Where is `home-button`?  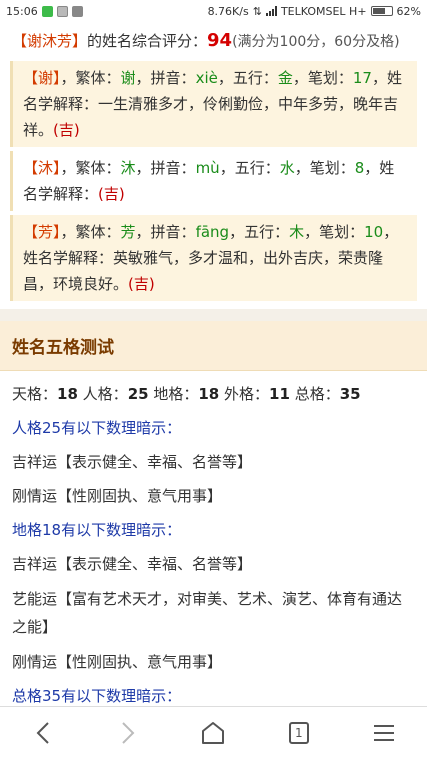
home-button is located at coordinates (213, 733).